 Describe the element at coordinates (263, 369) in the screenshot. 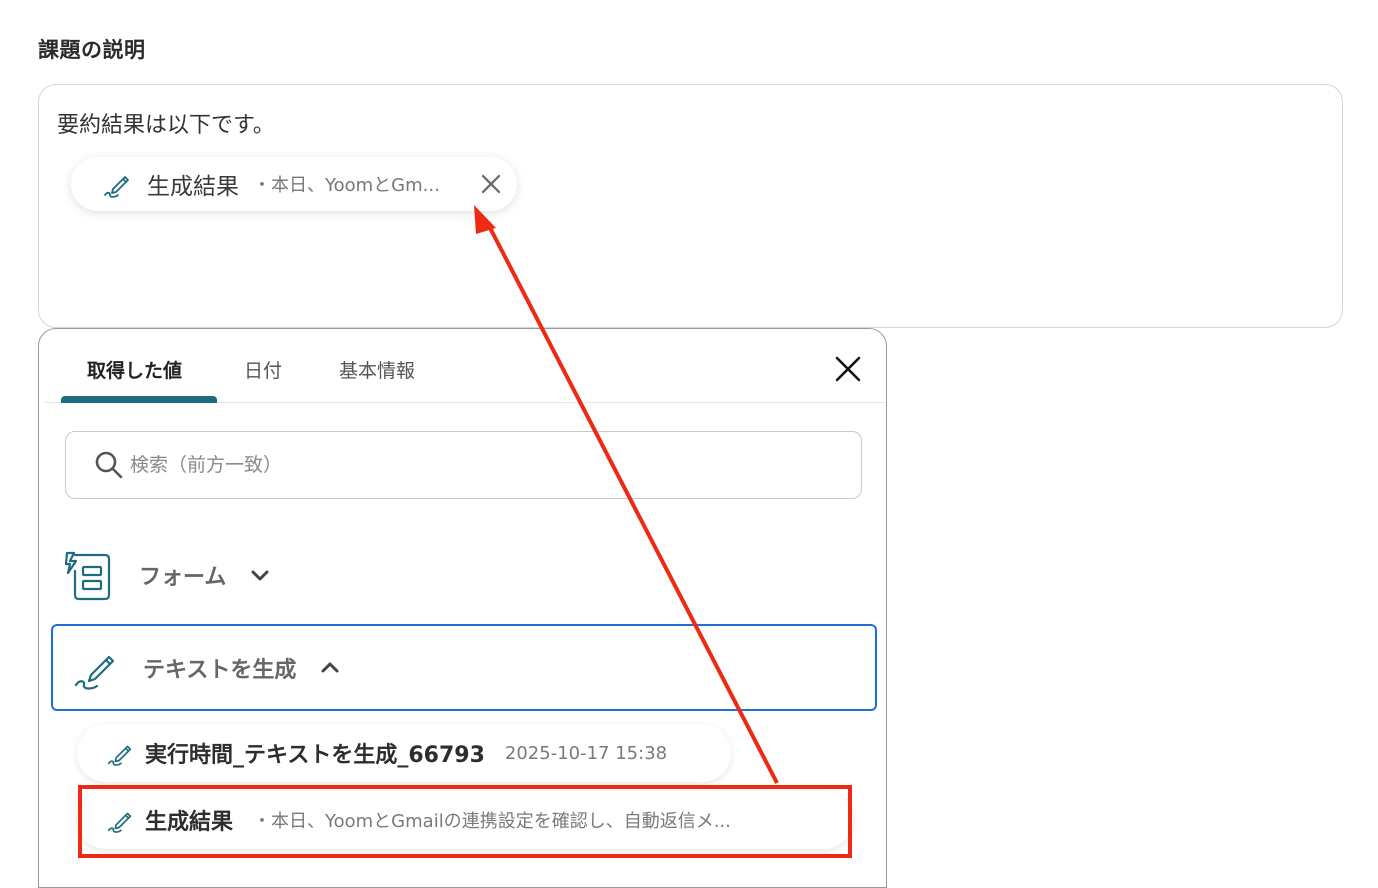

I see `tab-date: 日付` at that location.